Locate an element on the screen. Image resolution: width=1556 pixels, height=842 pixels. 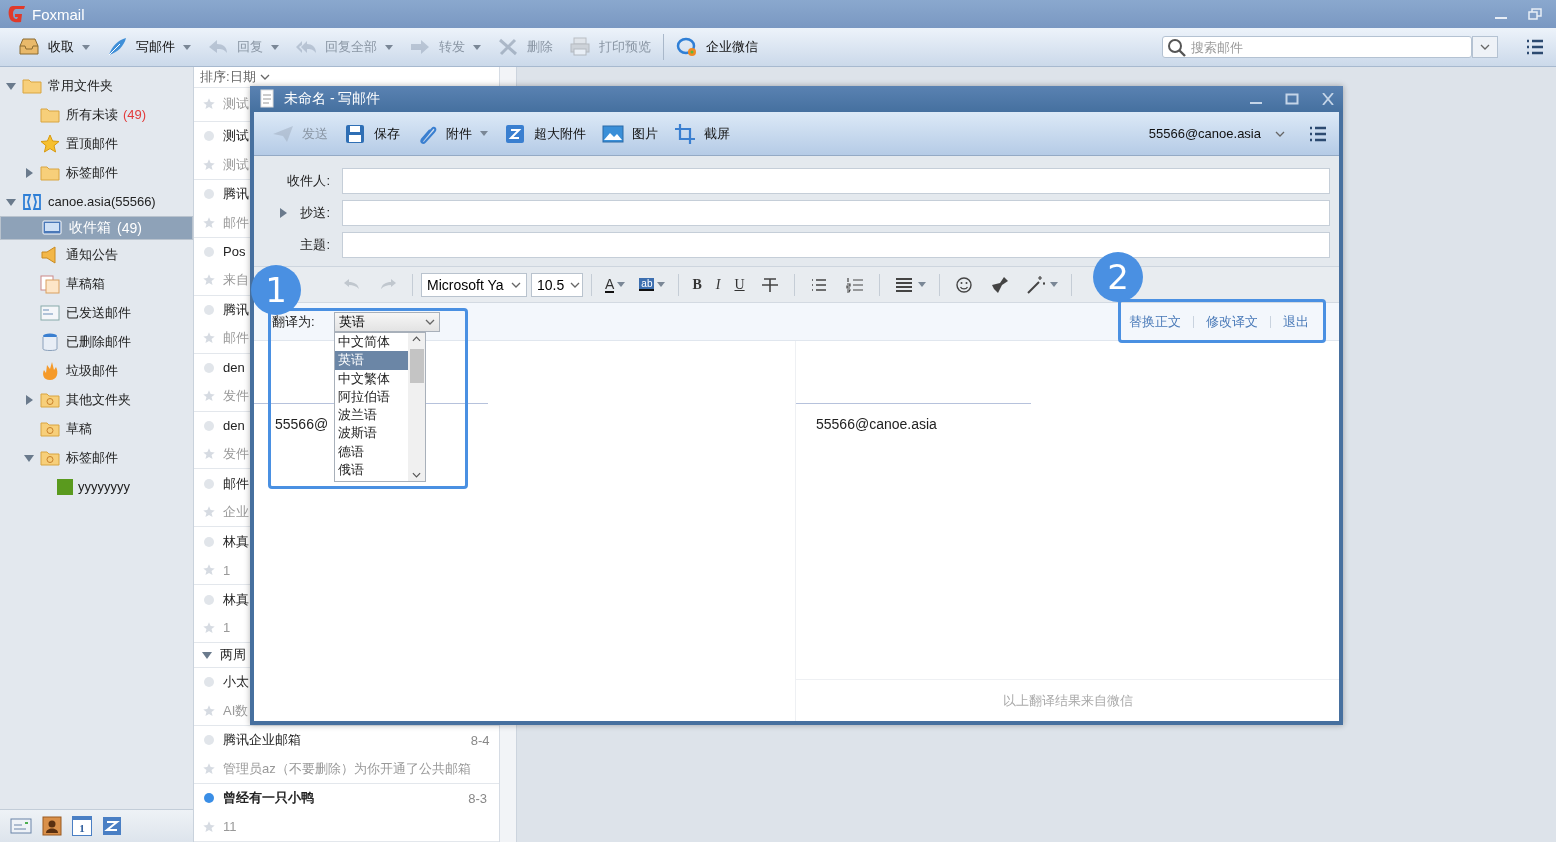
close-icon is located at coordinates (1328, 99).